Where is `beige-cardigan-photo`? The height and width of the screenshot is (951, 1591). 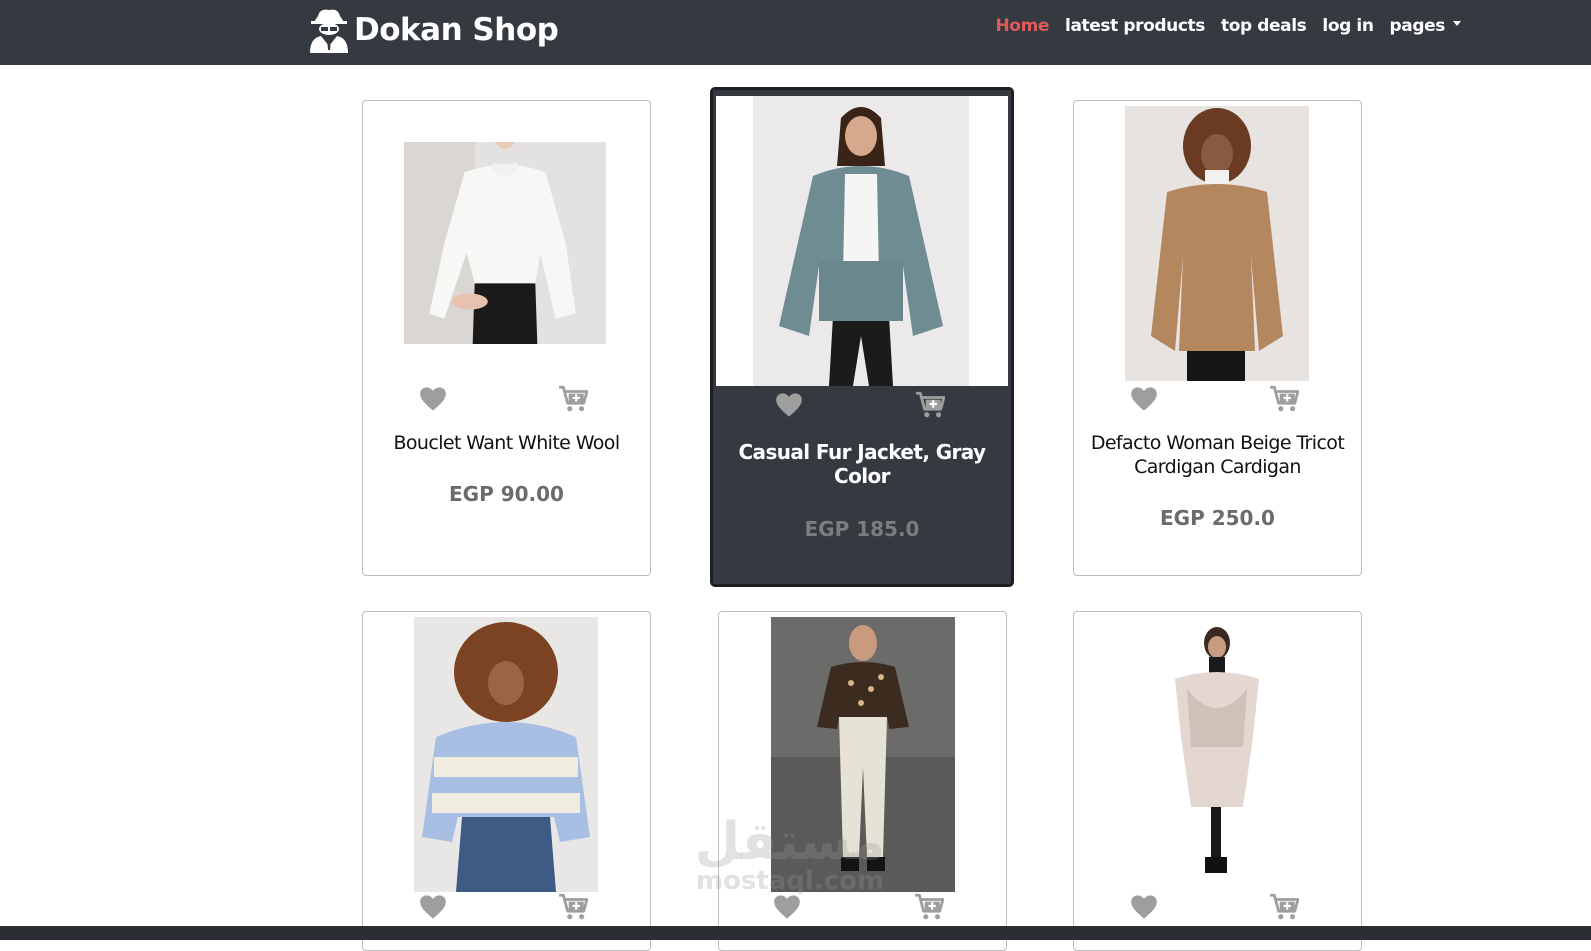 beige-cardigan-photo is located at coordinates (1217, 243).